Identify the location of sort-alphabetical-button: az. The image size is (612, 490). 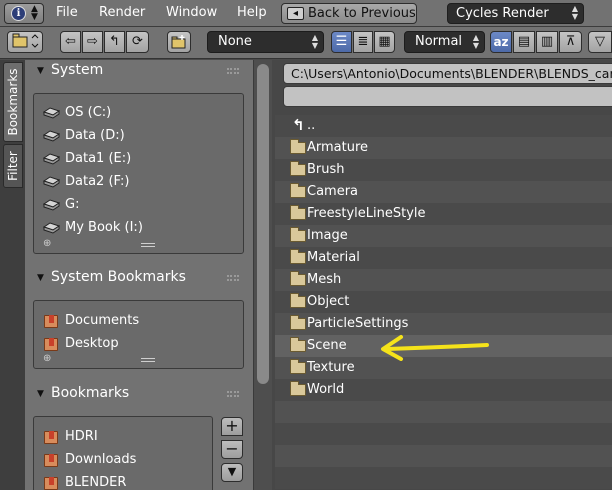
(501, 42).